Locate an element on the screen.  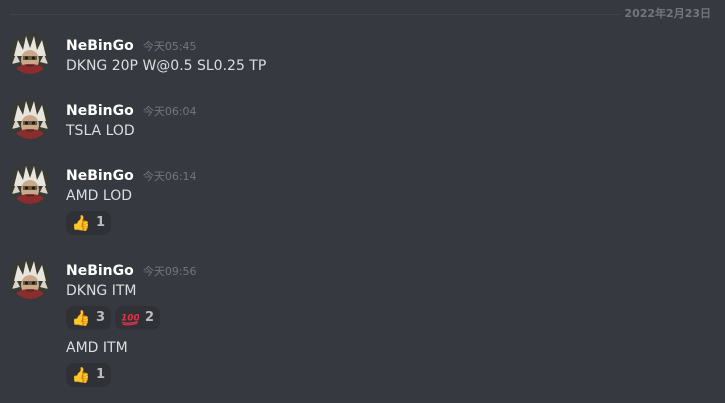
message-text: AMD ITM is located at coordinates (97, 348).